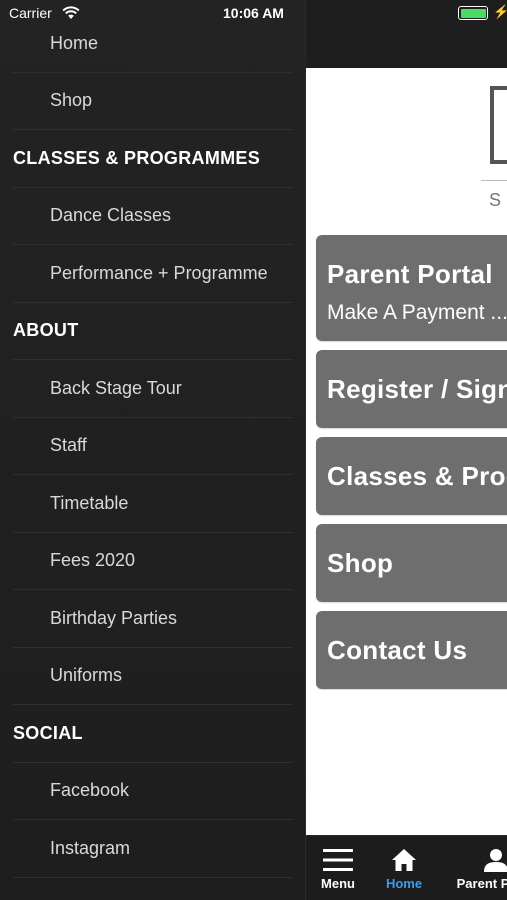 The height and width of the screenshot is (900, 507). Describe the element at coordinates (417, 389) in the screenshot. I see `tile-title: Register / Sign` at that location.